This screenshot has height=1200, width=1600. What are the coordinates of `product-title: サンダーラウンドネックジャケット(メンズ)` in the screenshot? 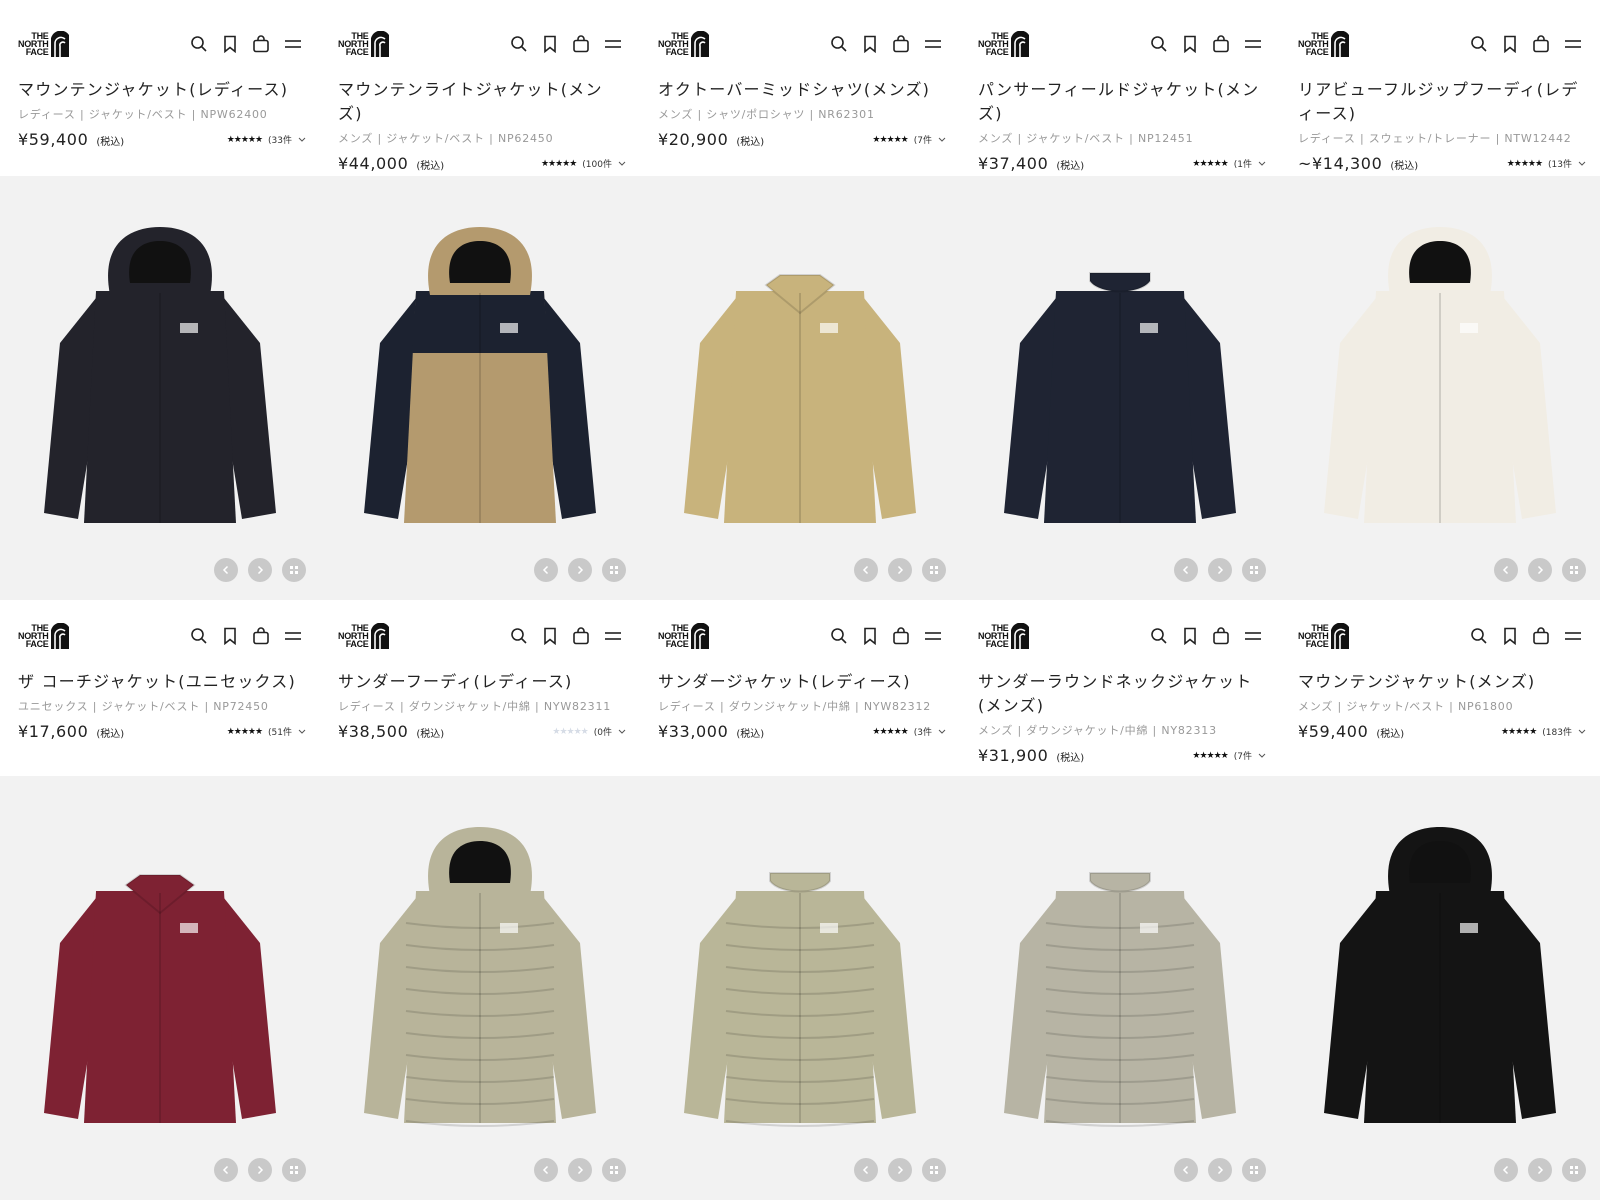 It's located at (1122, 694).